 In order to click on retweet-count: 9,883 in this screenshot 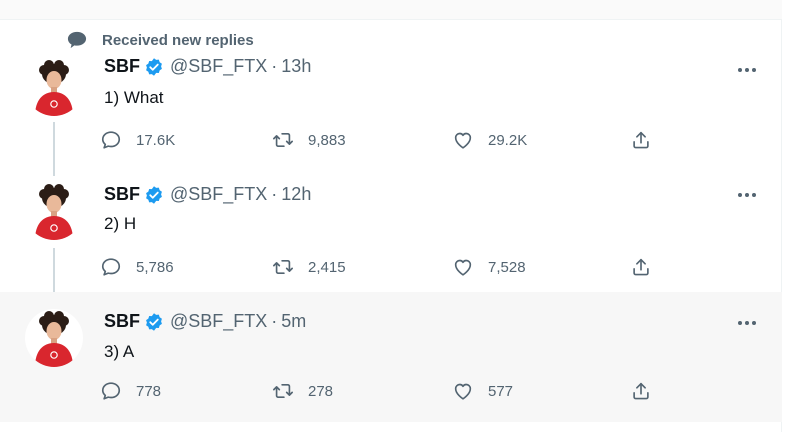, I will do `click(327, 140)`.